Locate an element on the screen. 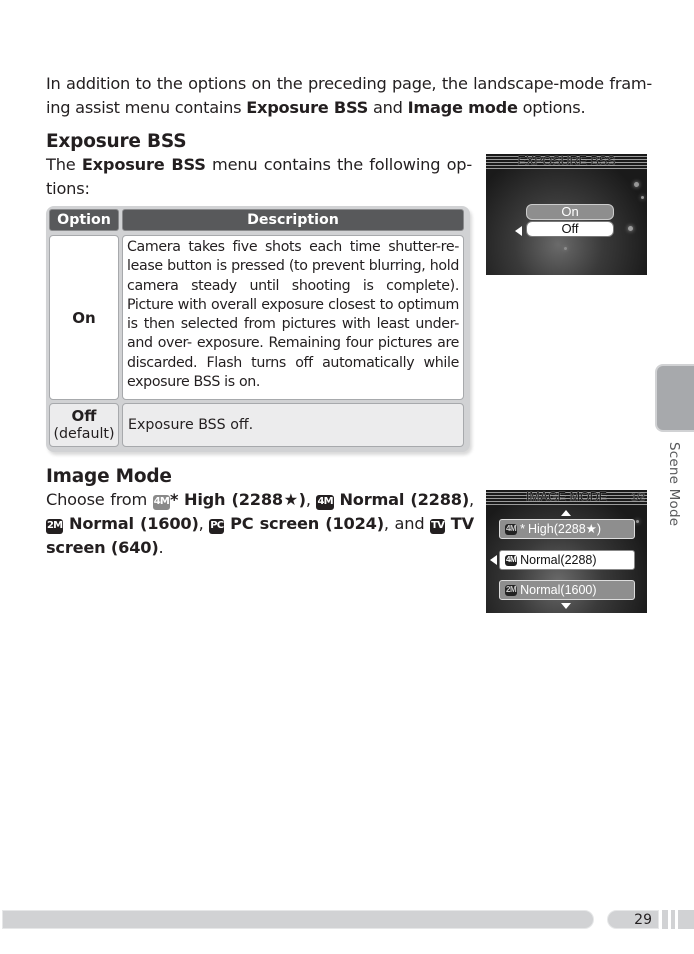  screen-row-normal-2288: 4M Normal(2288) is located at coordinates (567, 560).